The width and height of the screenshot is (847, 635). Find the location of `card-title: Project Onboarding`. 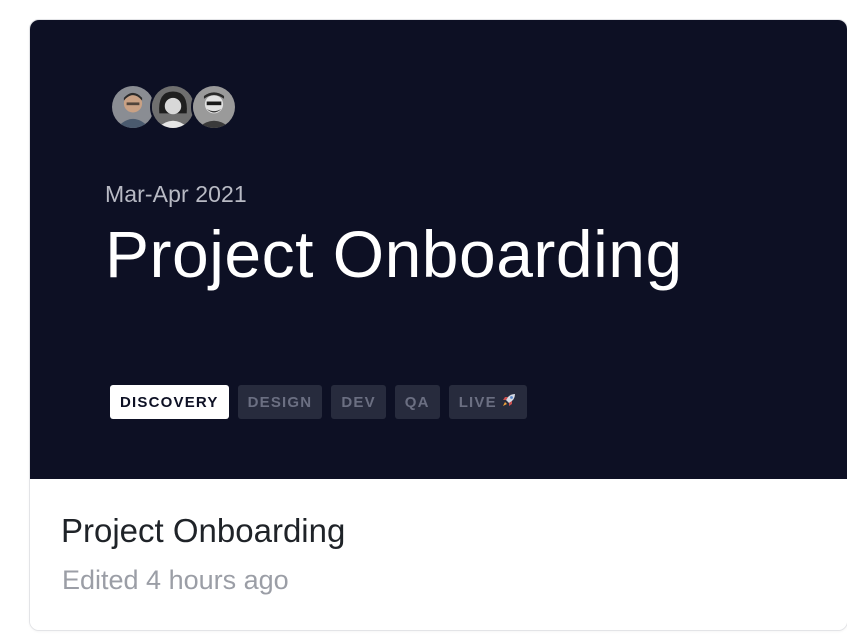

card-title: Project Onboarding is located at coordinates (203, 531).